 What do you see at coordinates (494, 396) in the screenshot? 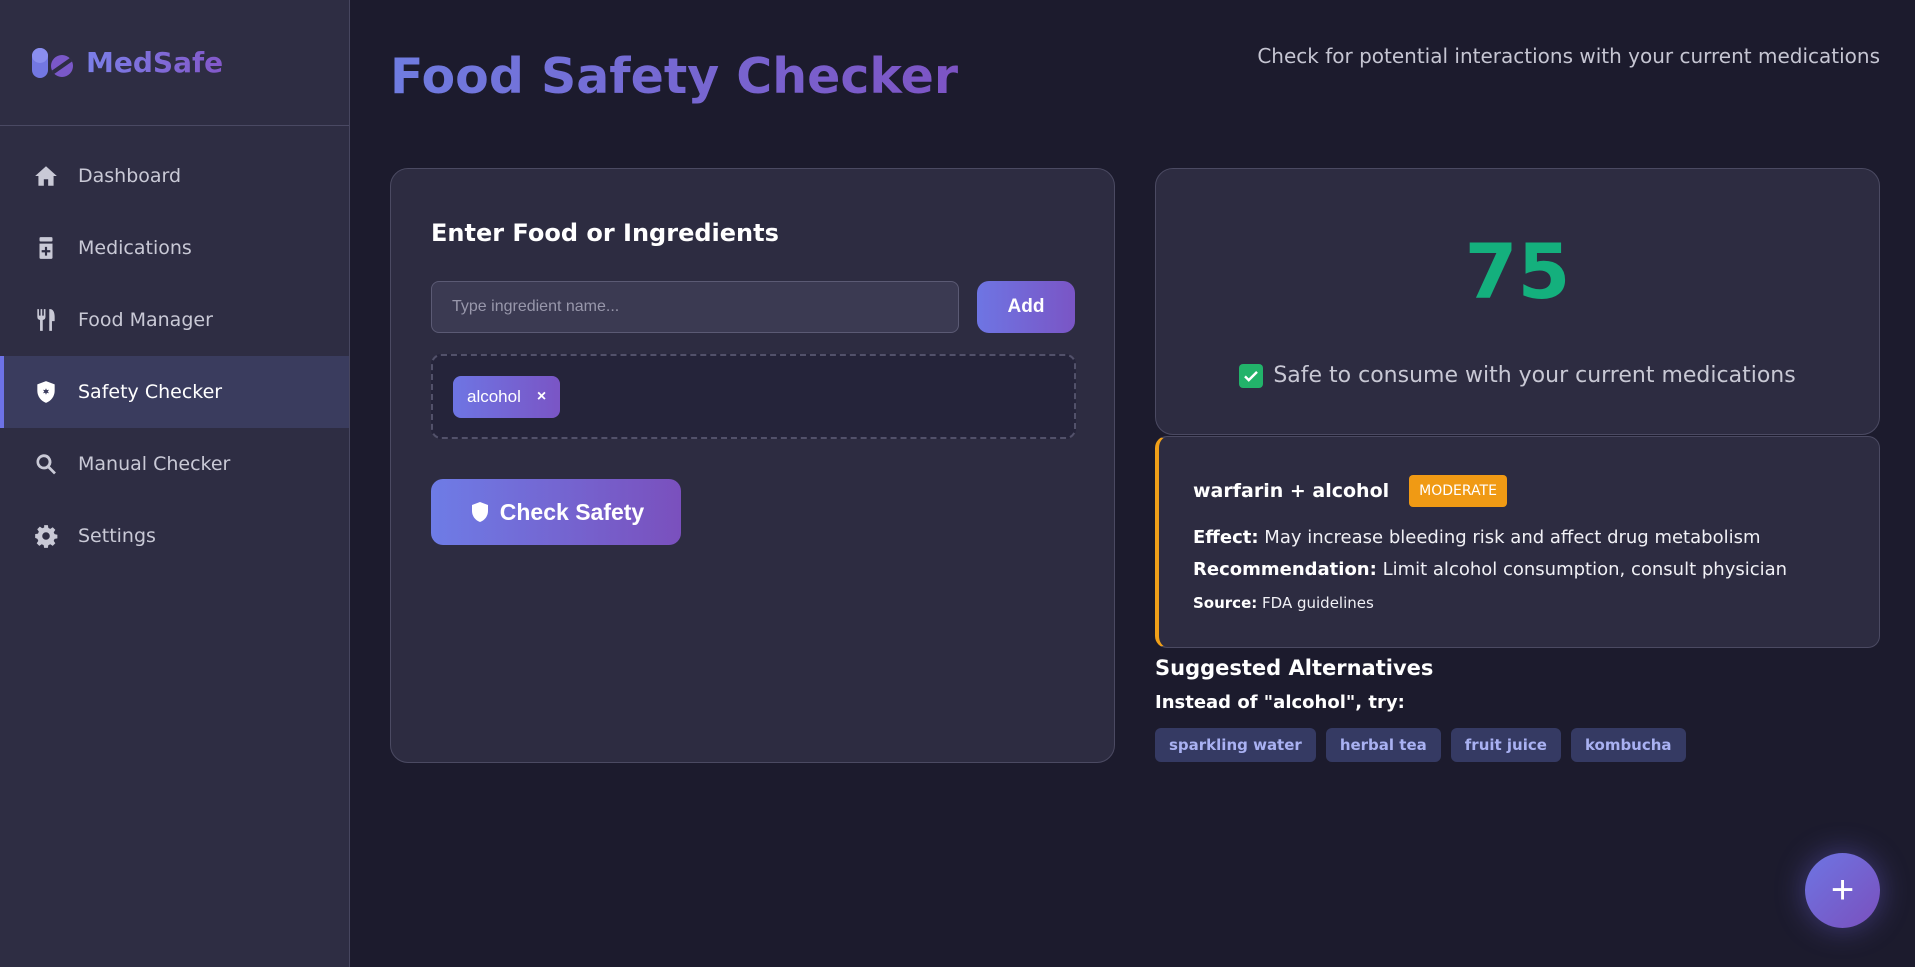
I see `ingredient-tag-label: alcohol` at bounding box center [494, 396].